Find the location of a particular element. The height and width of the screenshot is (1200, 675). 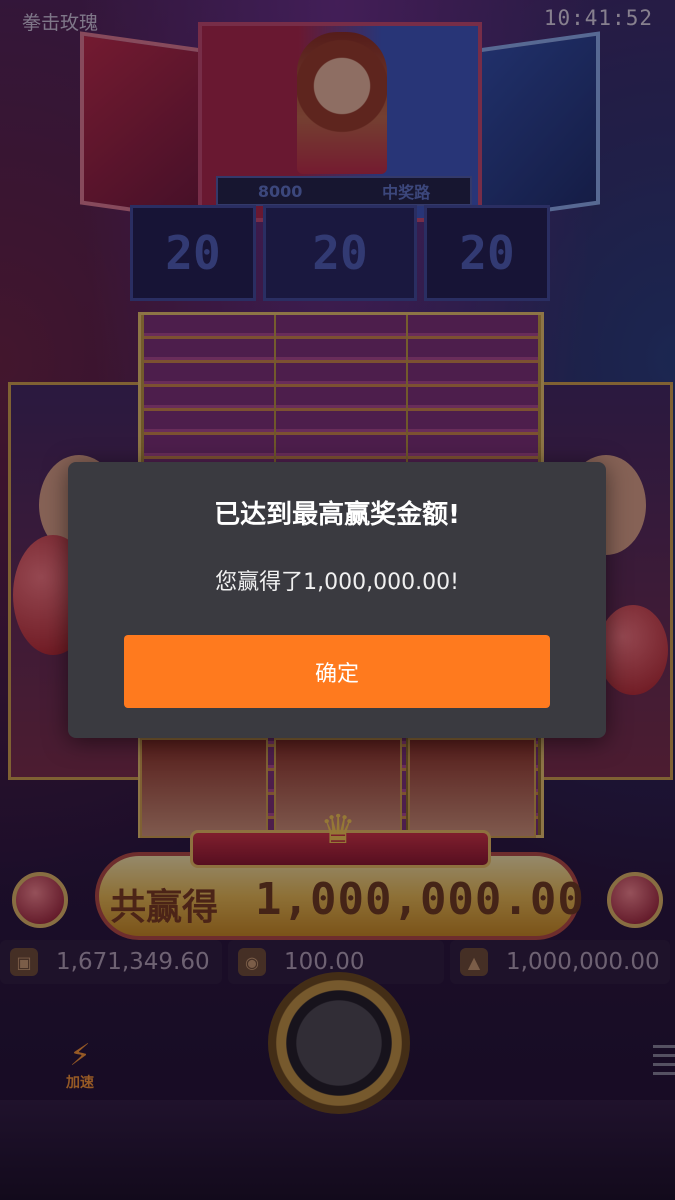

confirm-button: 确定 is located at coordinates (337, 671).